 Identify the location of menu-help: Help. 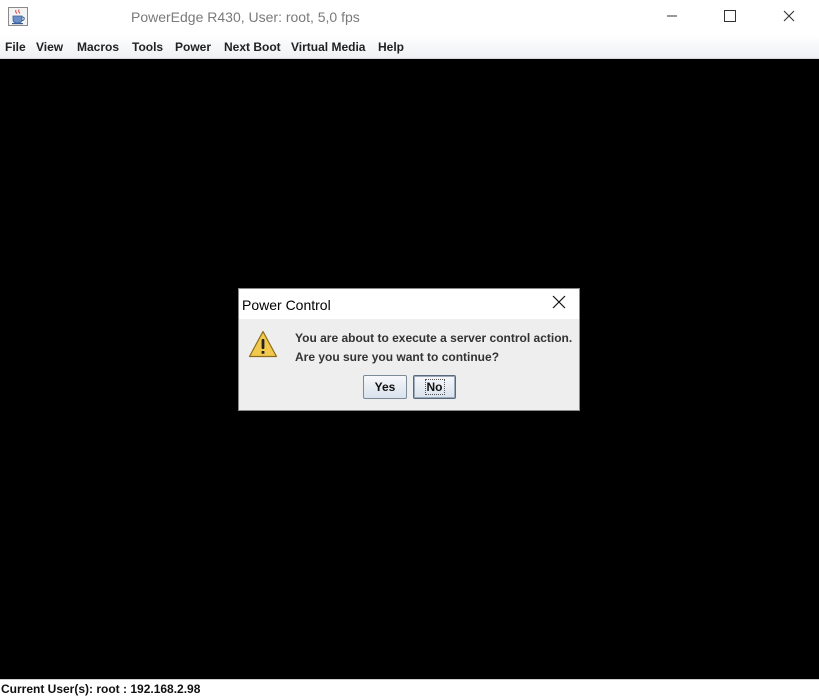
(391, 47).